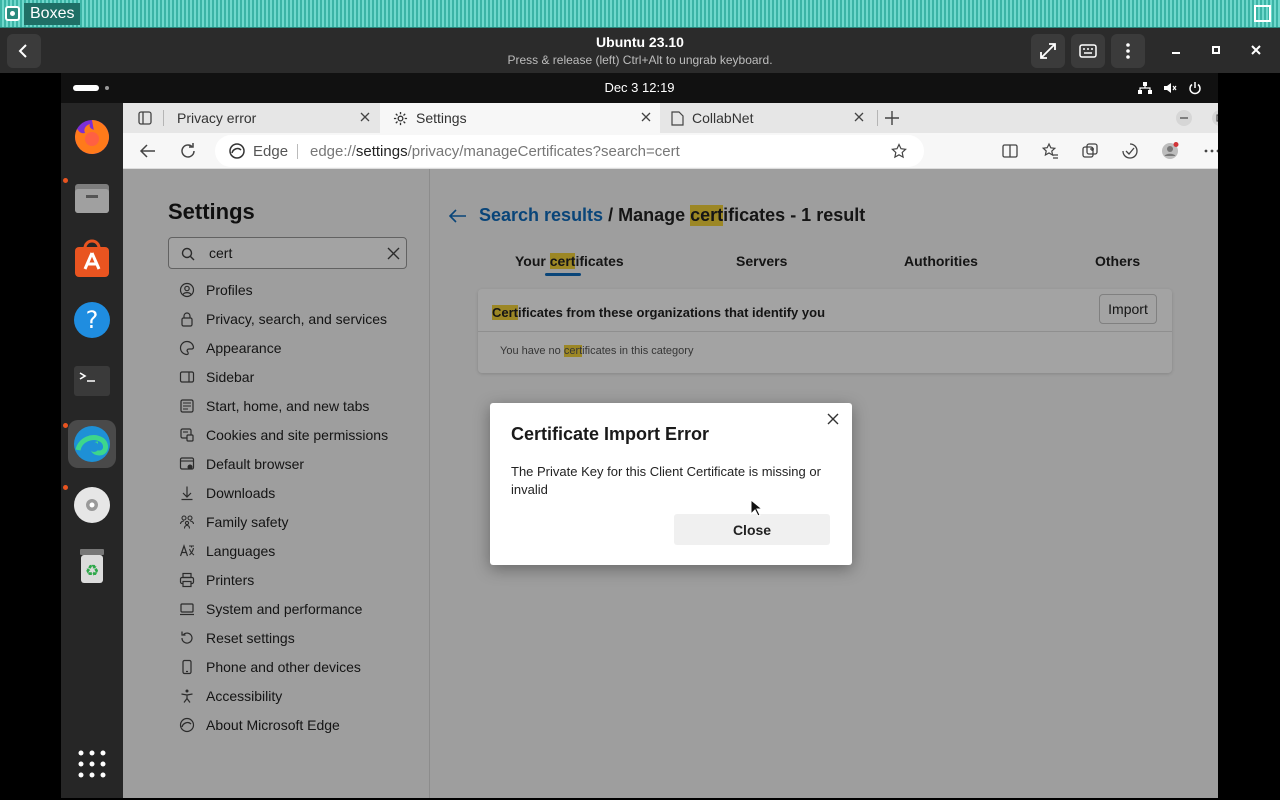  I want to click on dock-show-apps, so click(92, 764).